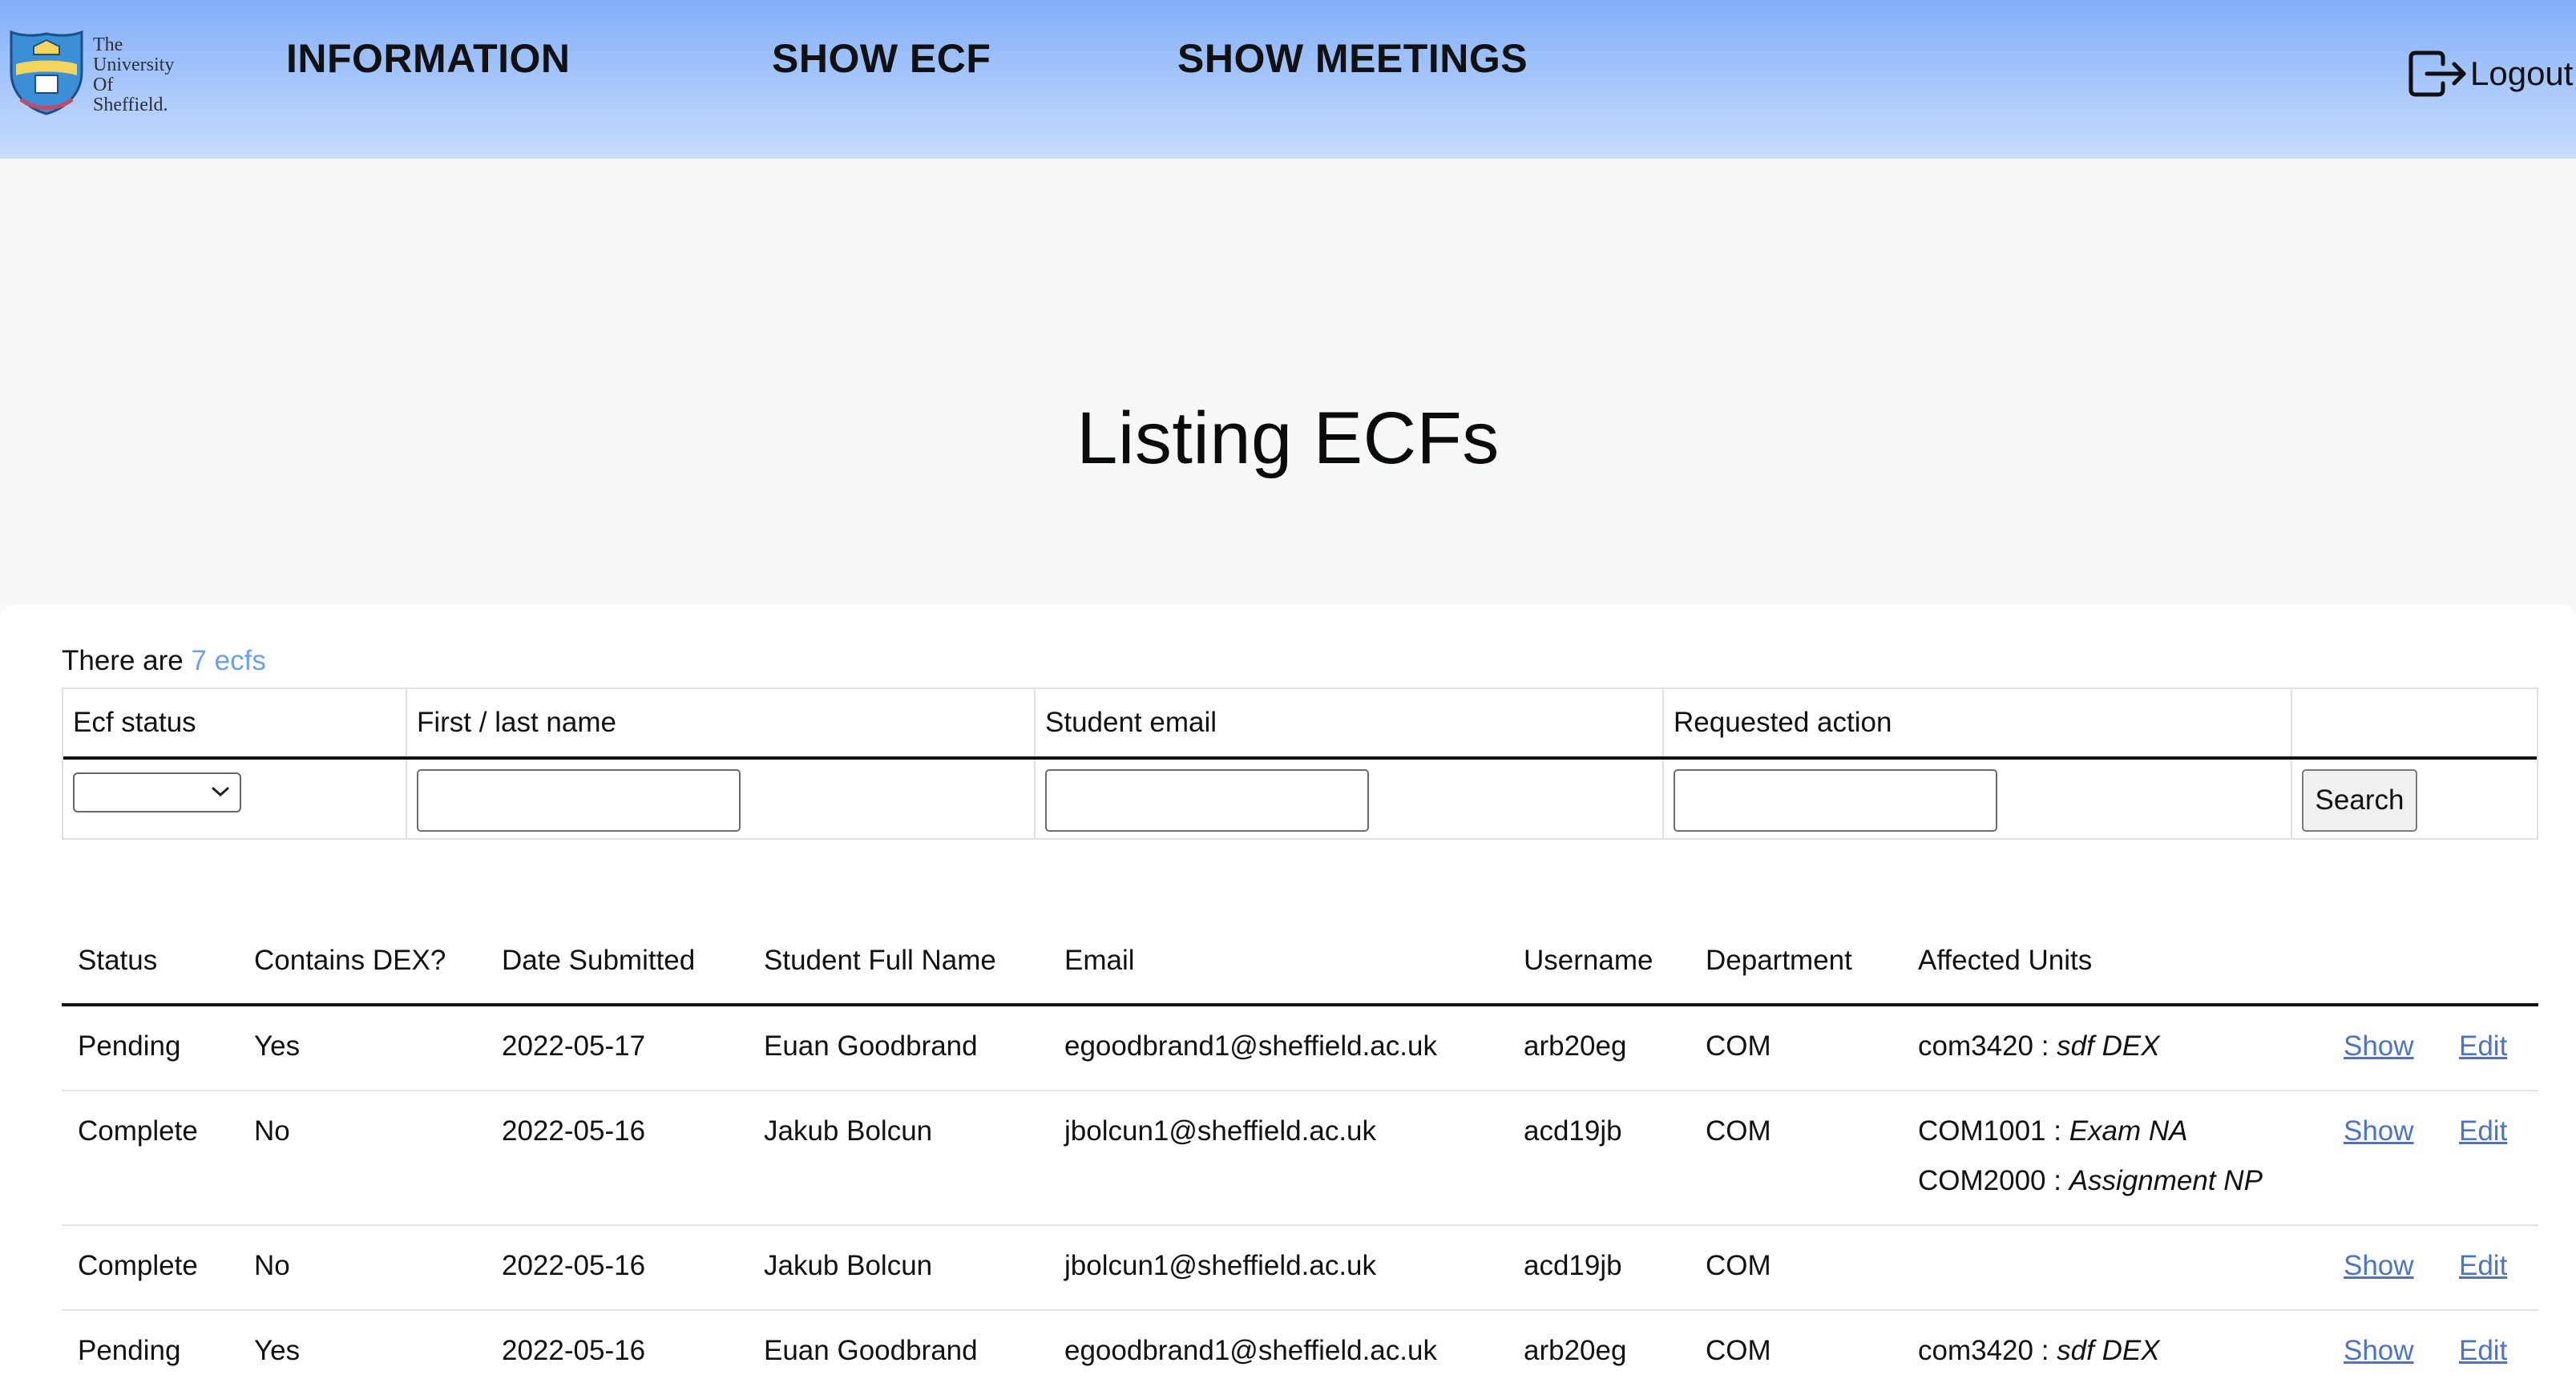 This screenshot has width=2576, height=1383. Describe the element at coordinates (882, 58) in the screenshot. I see `nav-show-ecf: SHOW ECF` at that location.